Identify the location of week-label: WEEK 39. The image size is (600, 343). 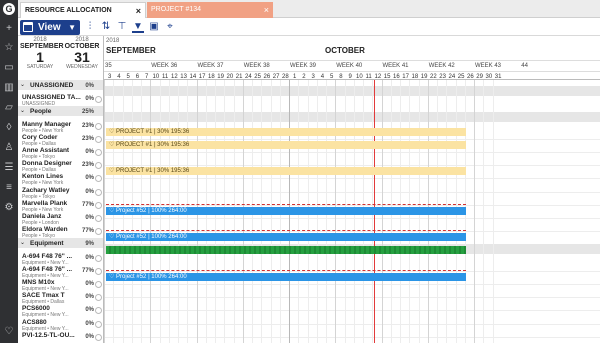
(303, 66).